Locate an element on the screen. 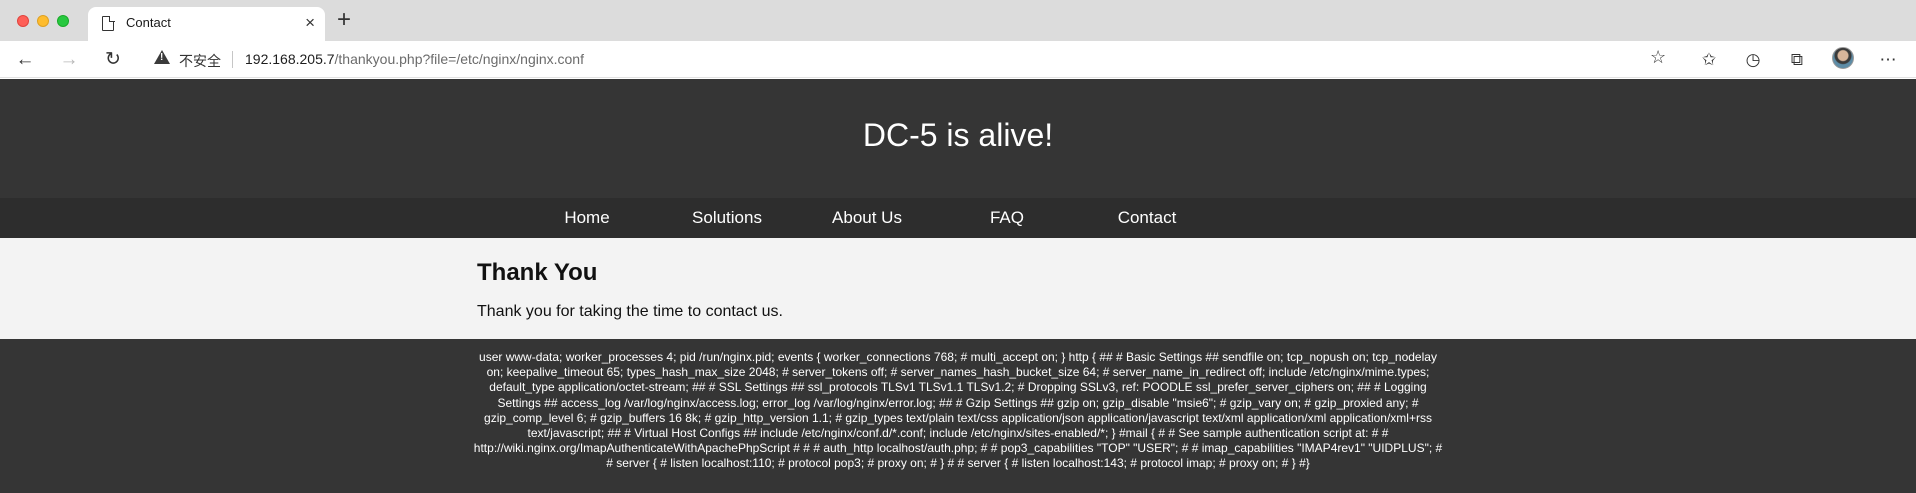  forward-icon: → is located at coordinates (69, 60).